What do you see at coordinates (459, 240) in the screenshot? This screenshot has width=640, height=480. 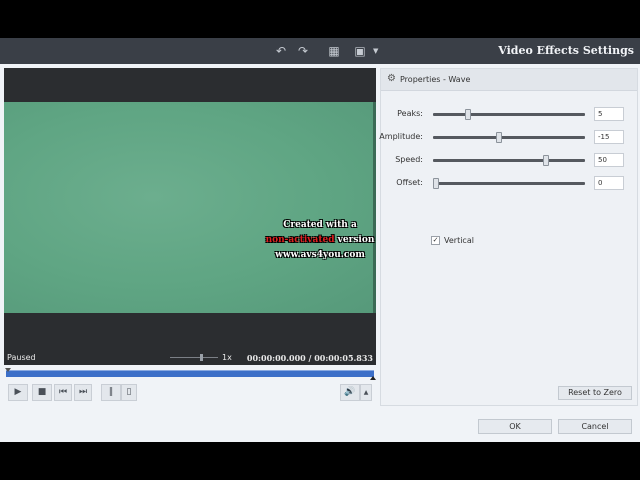 I see `vertical-label: Vertical` at bounding box center [459, 240].